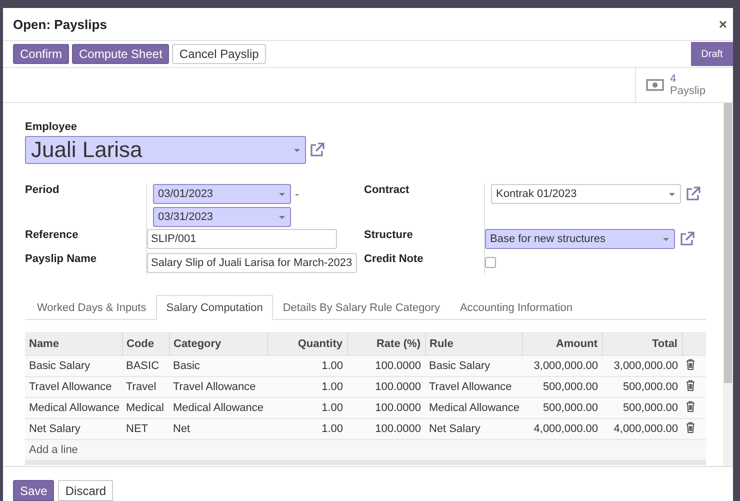 This screenshot has width=740, height=501. I want to click on table-cell: NET, so click(145, 429).